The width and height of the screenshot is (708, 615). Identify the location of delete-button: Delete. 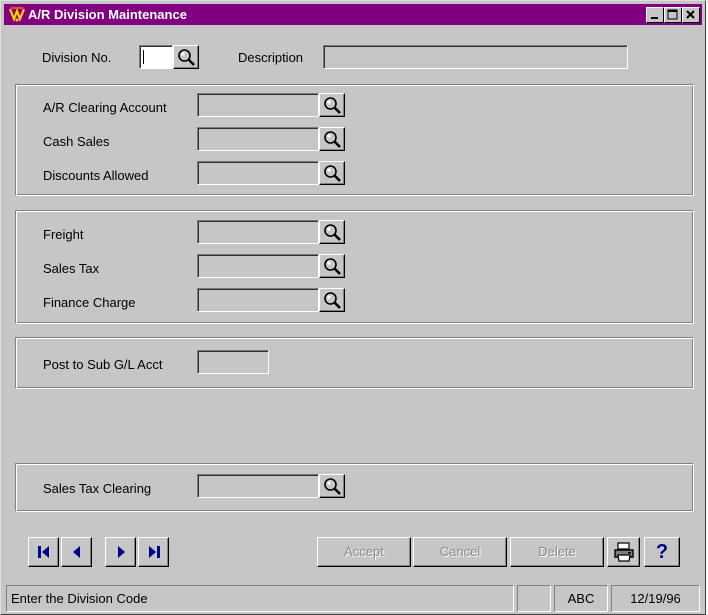
(557, 552).